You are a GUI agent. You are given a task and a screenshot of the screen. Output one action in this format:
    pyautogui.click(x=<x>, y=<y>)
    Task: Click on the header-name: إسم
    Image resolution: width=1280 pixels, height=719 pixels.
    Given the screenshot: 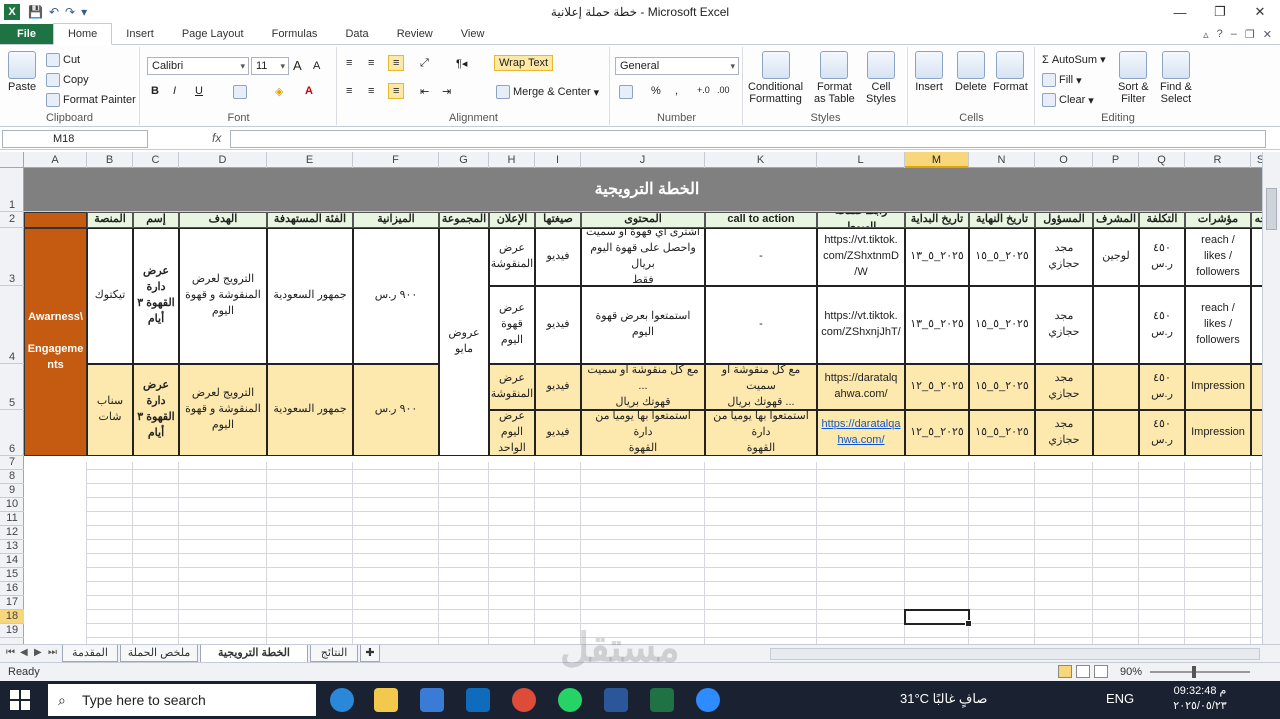 What is the action you would take?
    pyautogui.click(x=156, y=220)
    